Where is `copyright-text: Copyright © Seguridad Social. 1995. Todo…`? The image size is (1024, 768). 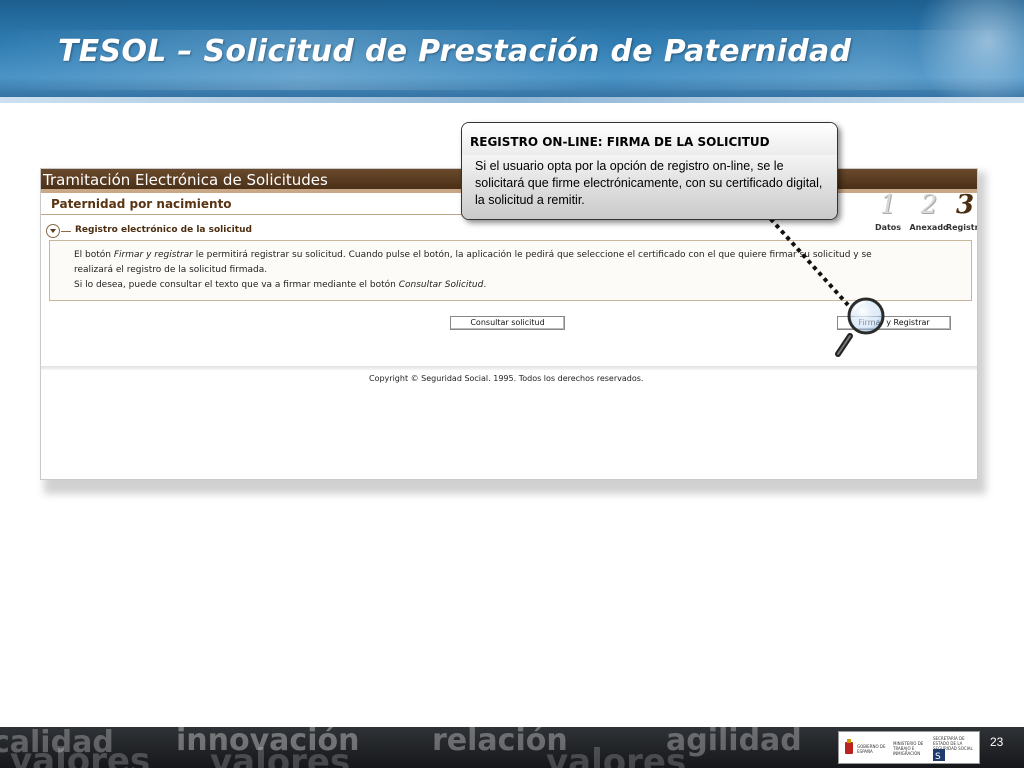 copyright-text: Copyright © Seguridad Social. 1995. Todo… is located at coordinates (506, 378).